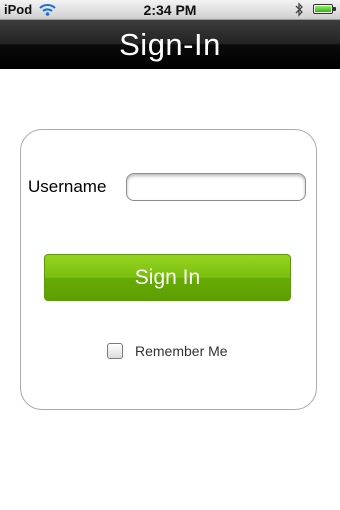 This screenshot has width=340, height=510. What do you see at coordinates (216, 187) in the screenshot?
I see `username-input` at bounding box center [216, 187].